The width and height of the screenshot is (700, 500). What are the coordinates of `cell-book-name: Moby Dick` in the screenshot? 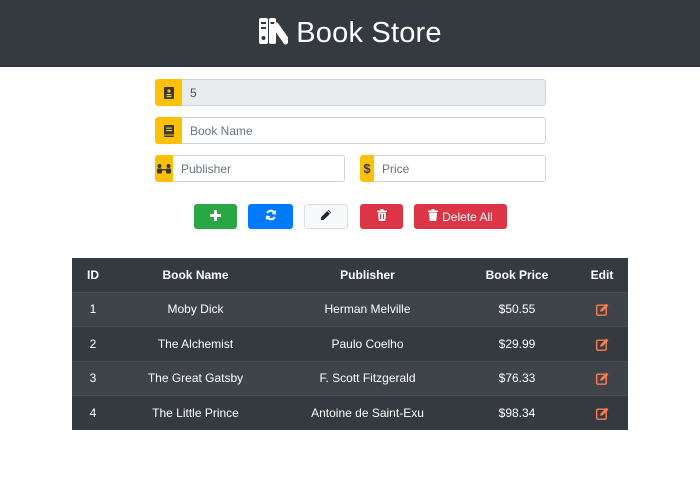 It's located at (195, 309).